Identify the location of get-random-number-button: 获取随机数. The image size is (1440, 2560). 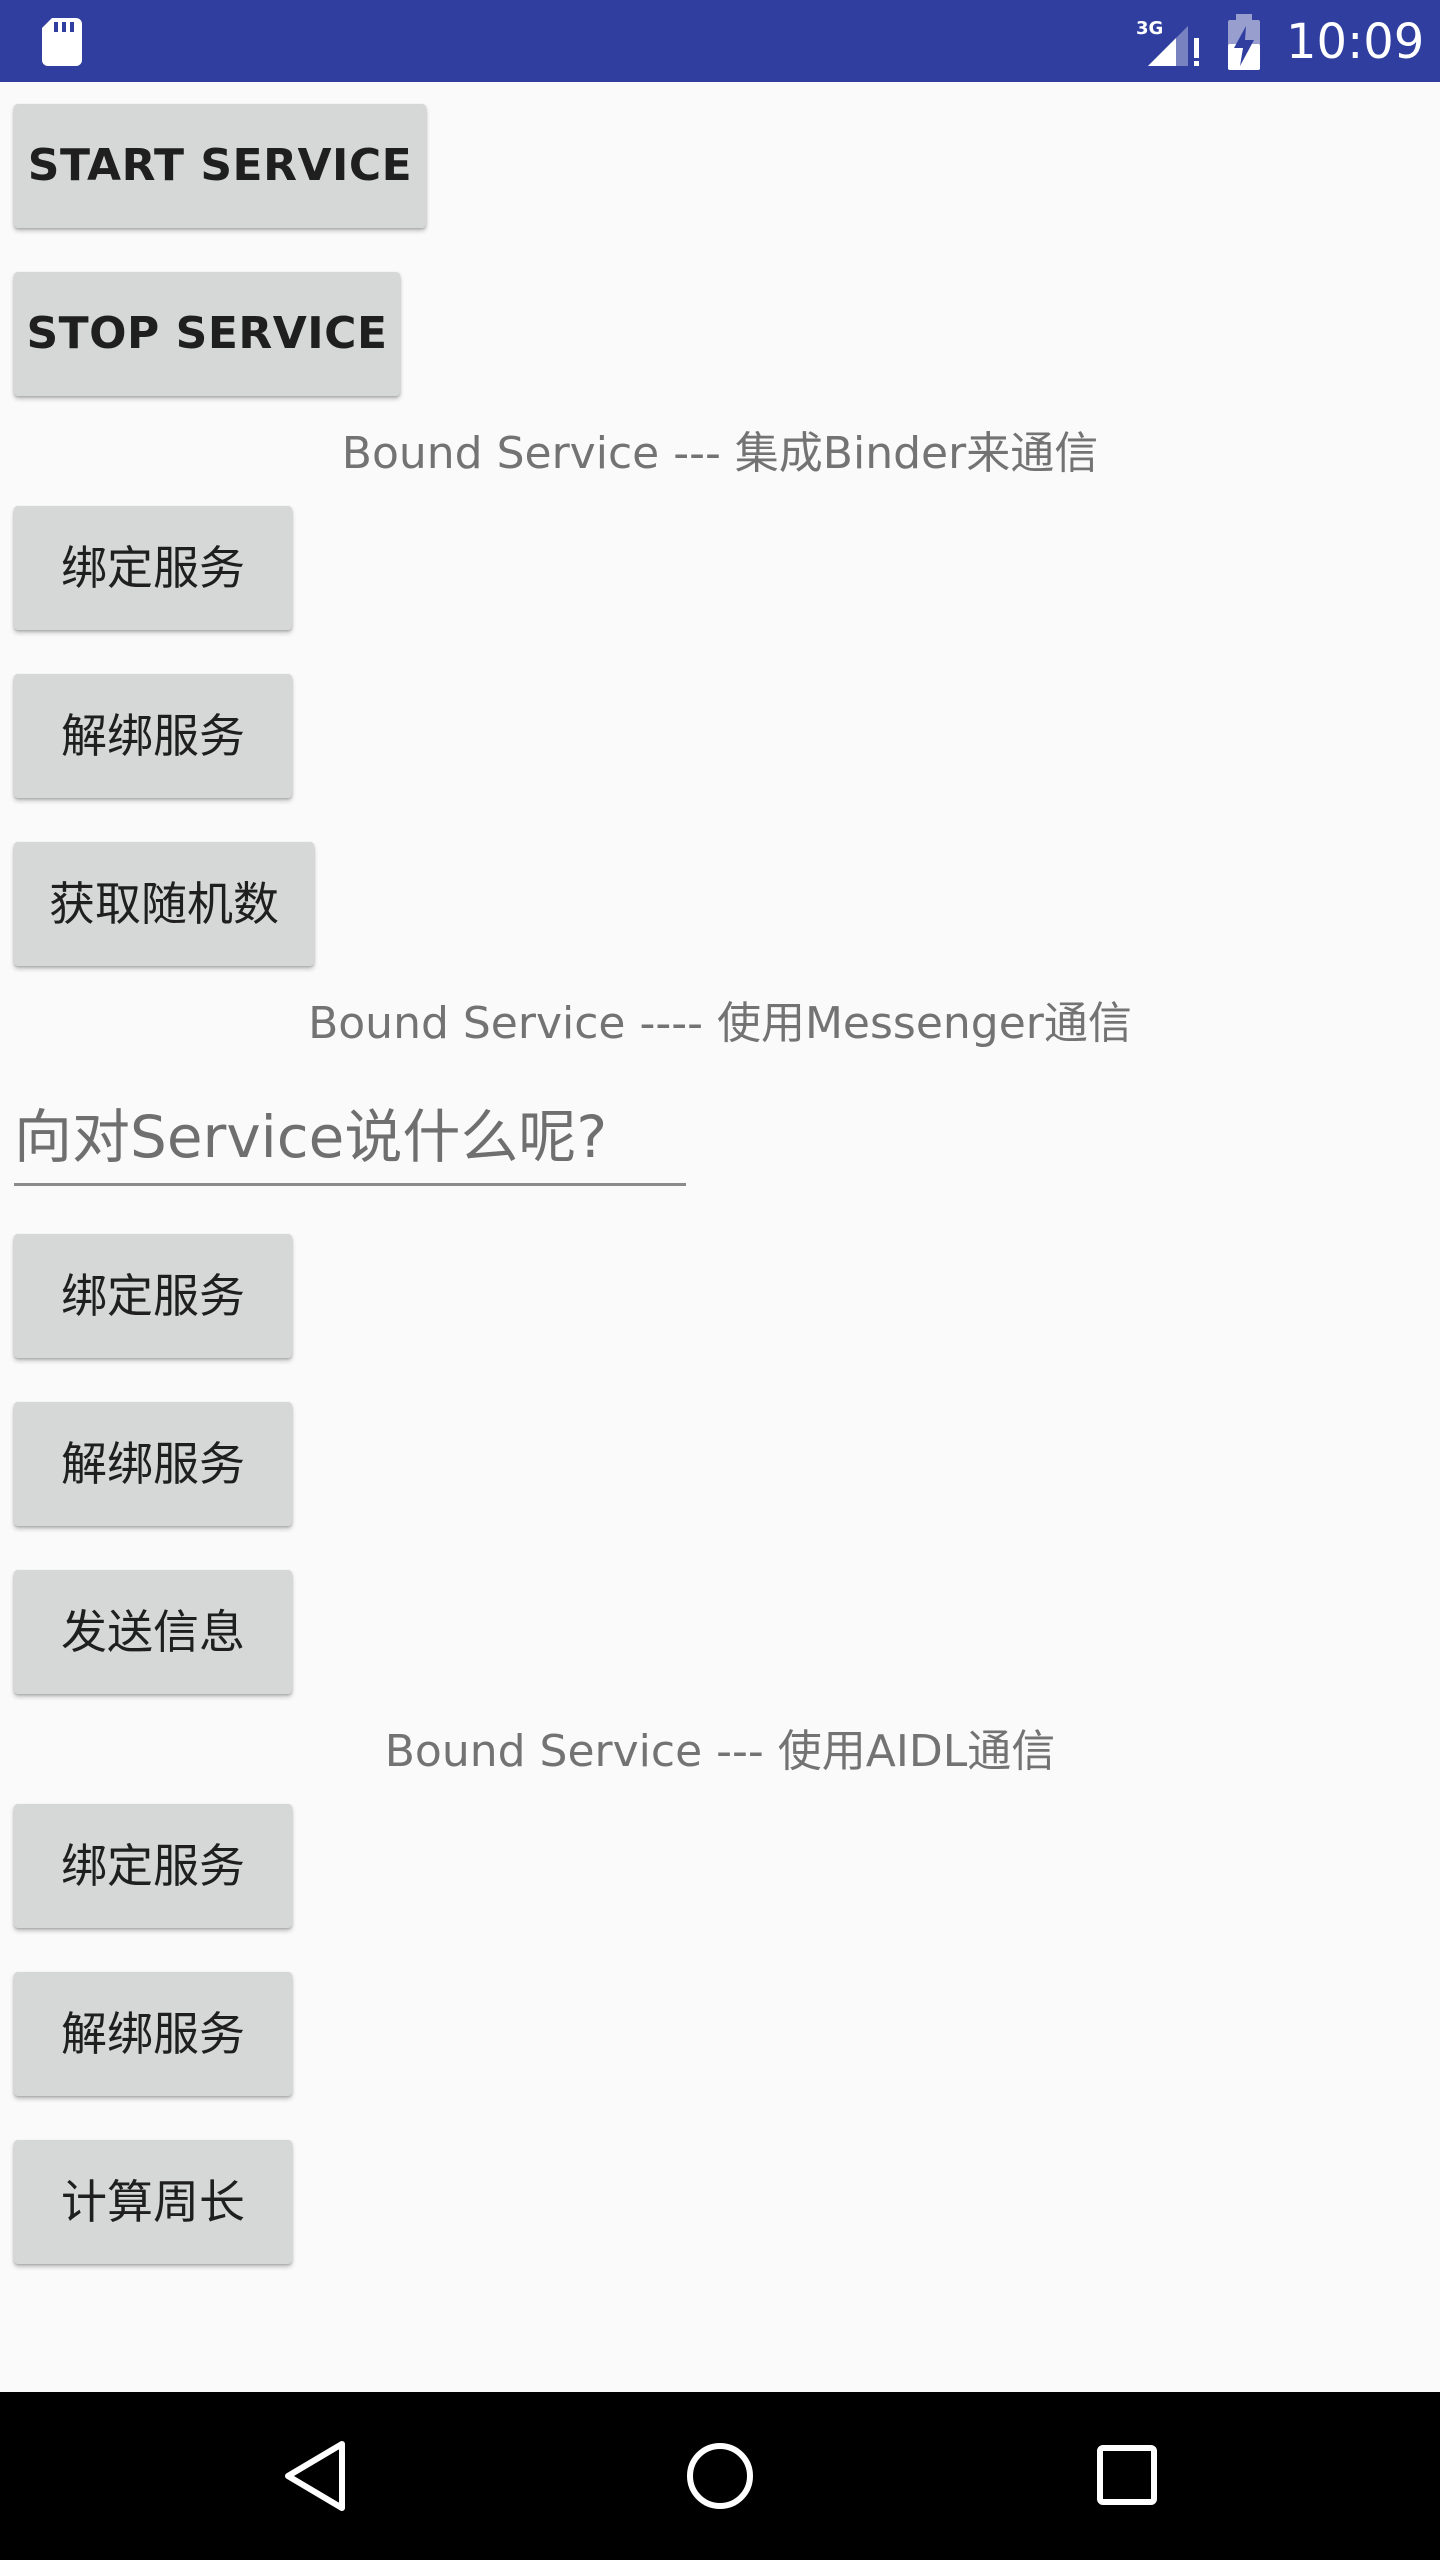
(164, 904).